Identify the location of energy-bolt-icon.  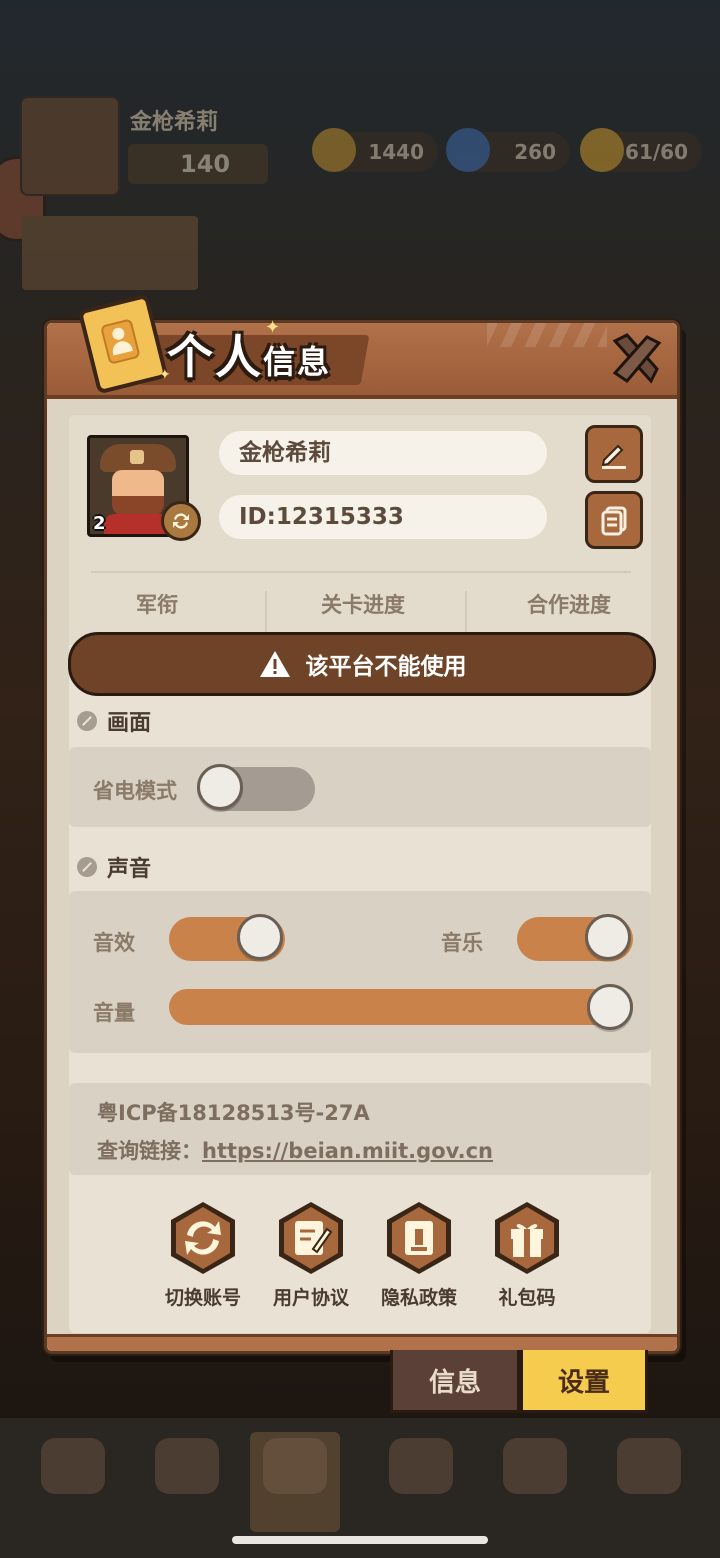
(602, 150).